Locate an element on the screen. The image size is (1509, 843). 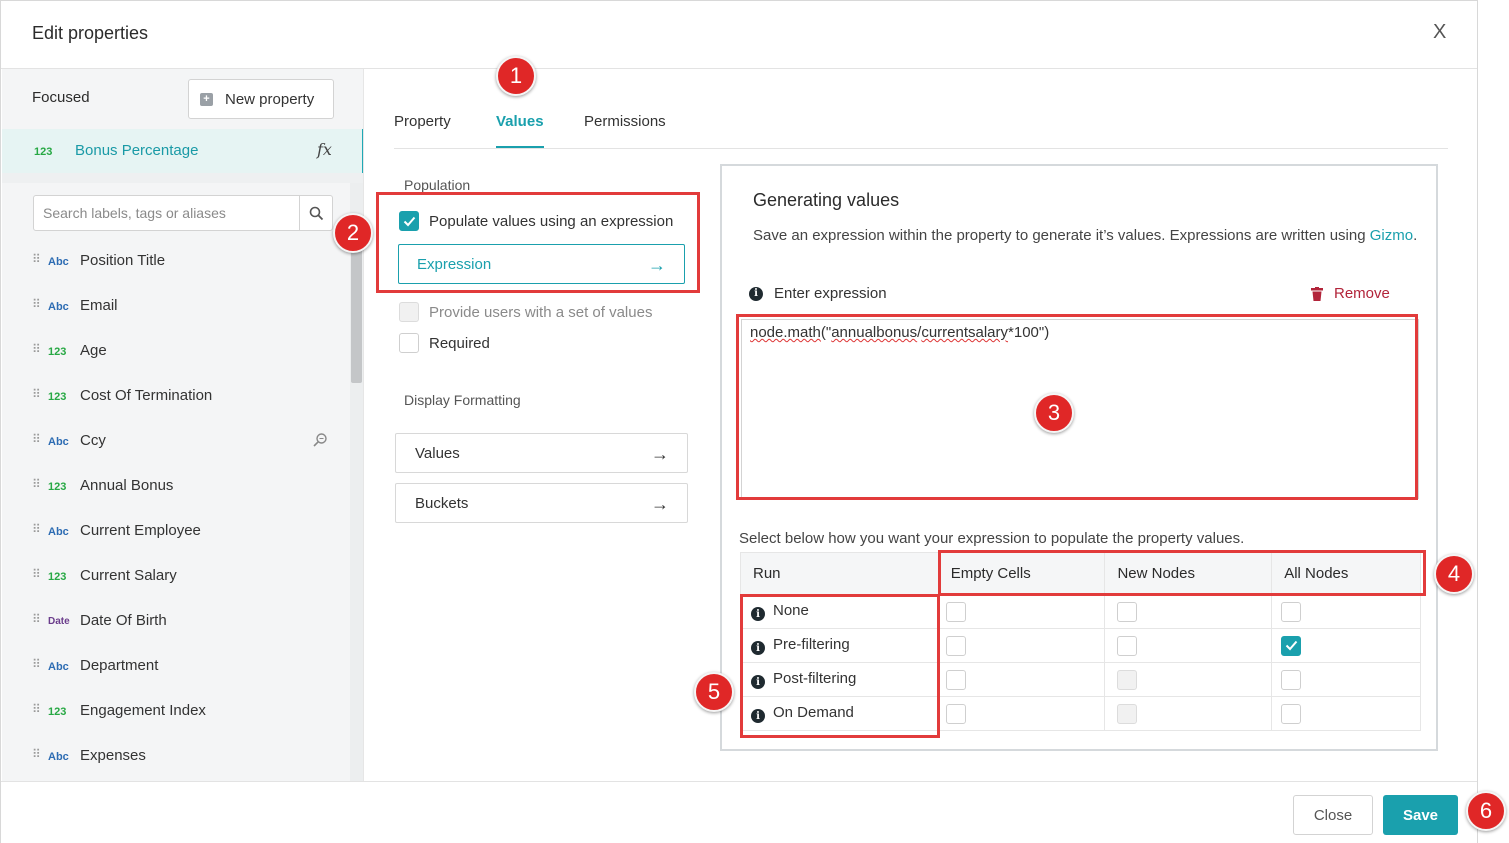
property-item-annual-bonus: ⠿ 123 Annual Bonus is located at coordinates (176, 486).